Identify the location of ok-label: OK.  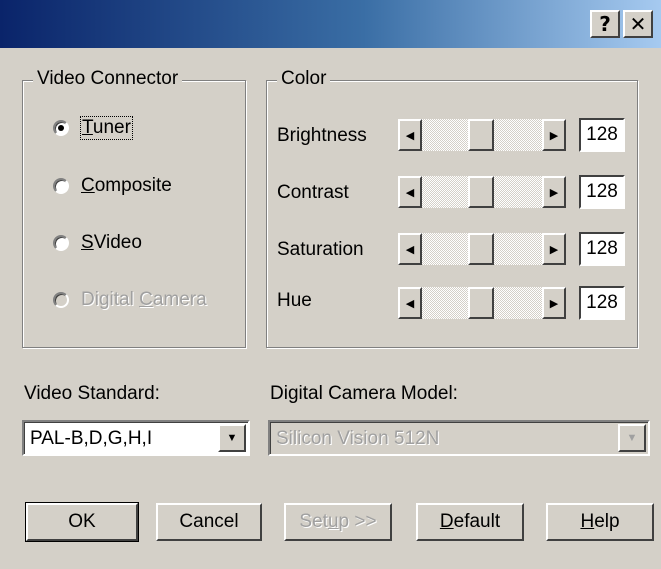
(82, 521).